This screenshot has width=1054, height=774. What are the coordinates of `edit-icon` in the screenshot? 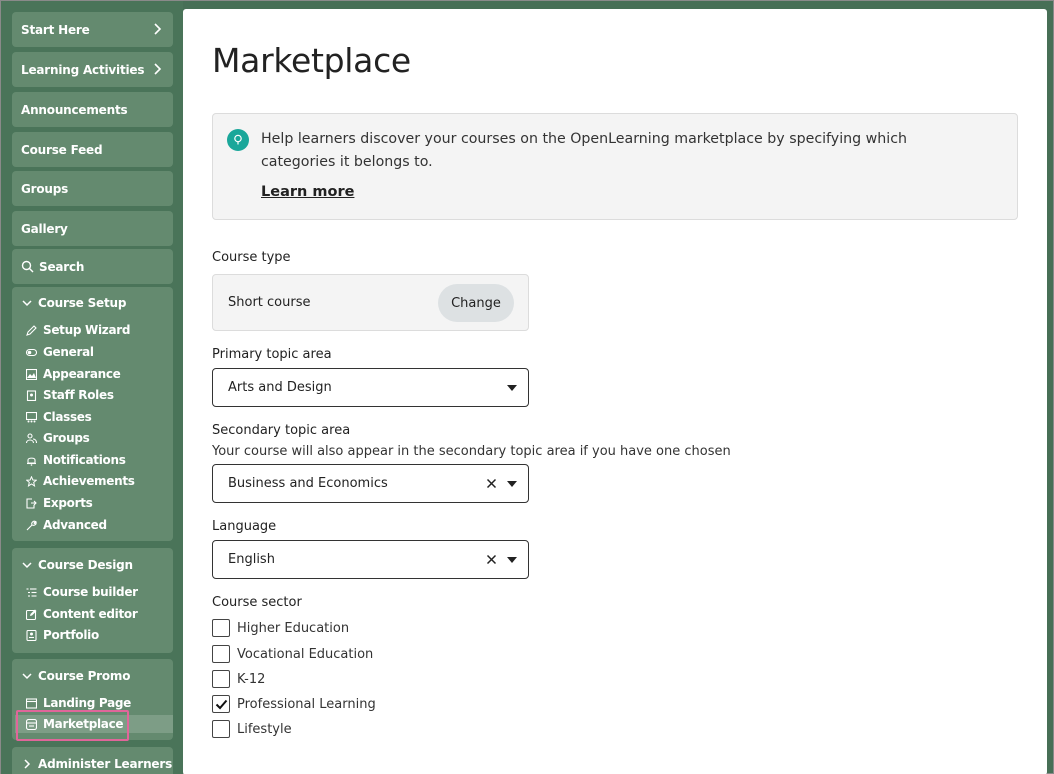 It's located at (31, 614).